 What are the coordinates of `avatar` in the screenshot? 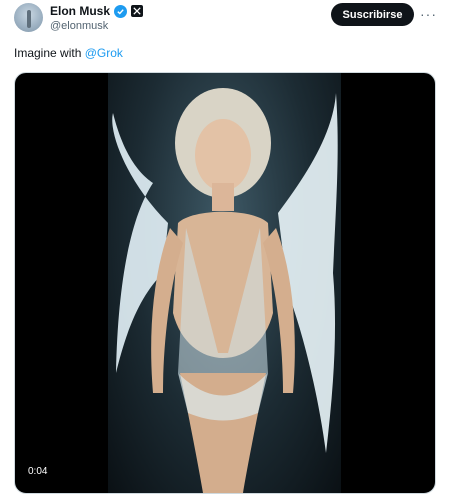 It's located at (28, 17).